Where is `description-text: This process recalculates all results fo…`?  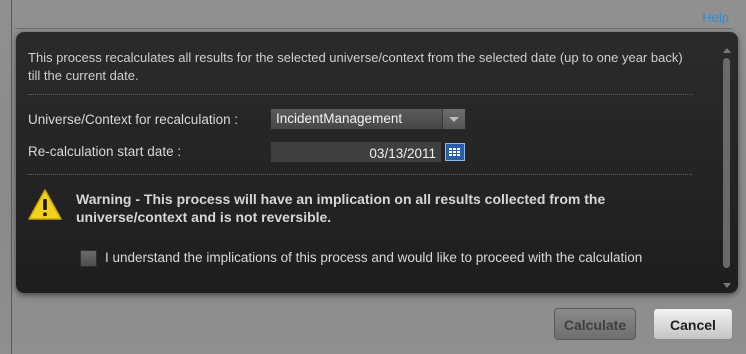
description-text: This process recalculates all results fo… is located at coordinates (355, 66).